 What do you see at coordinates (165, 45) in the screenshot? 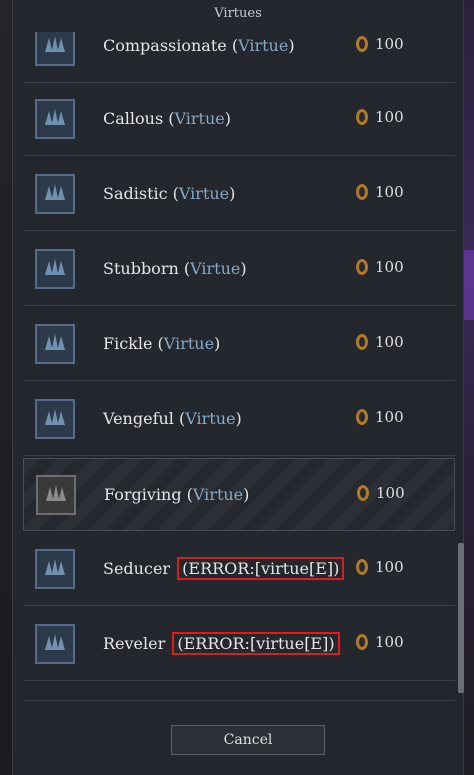
I see `virtue-name: Compassionate` at bounding box center [165, 45].